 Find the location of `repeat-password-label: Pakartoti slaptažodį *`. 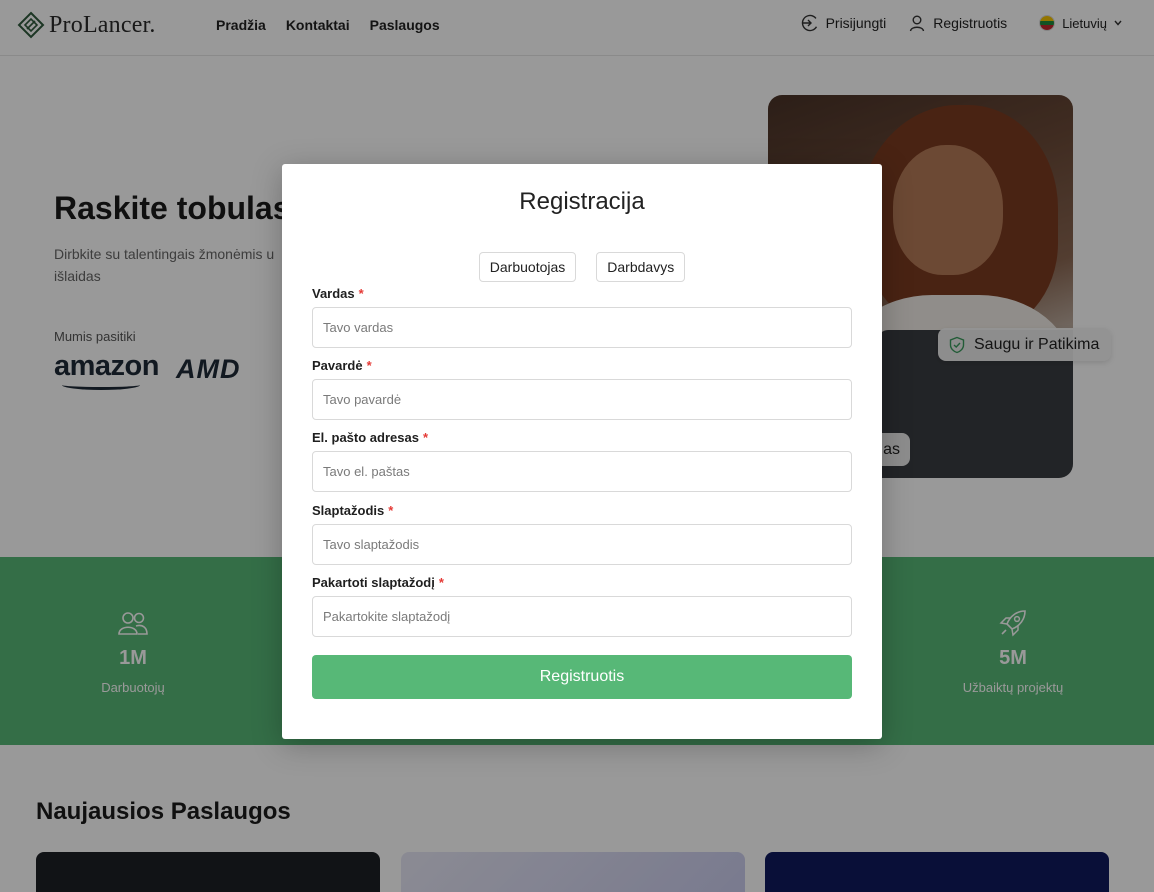

repeat-password-label: Pakartoti slaptažodį * is located at coordinates (582, 583).